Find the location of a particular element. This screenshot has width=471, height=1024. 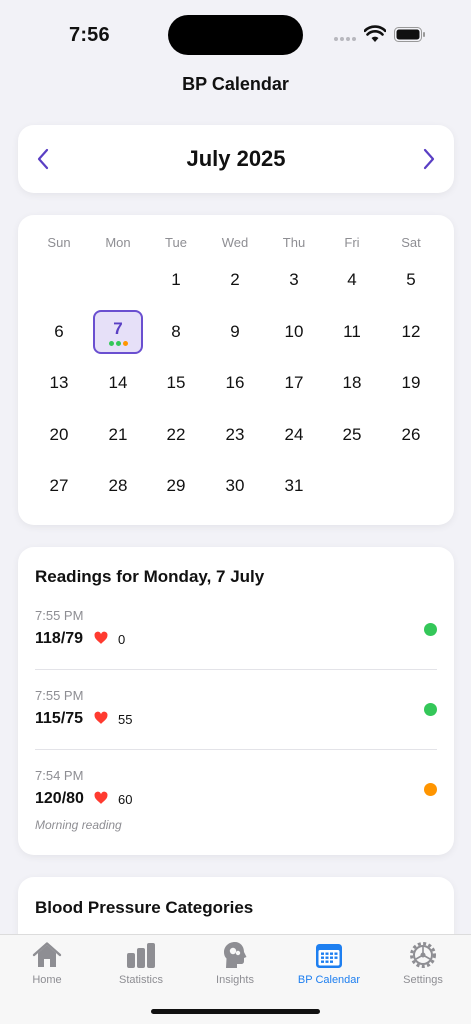

reading-note: Morning reading is located at coordinates (78, 825).